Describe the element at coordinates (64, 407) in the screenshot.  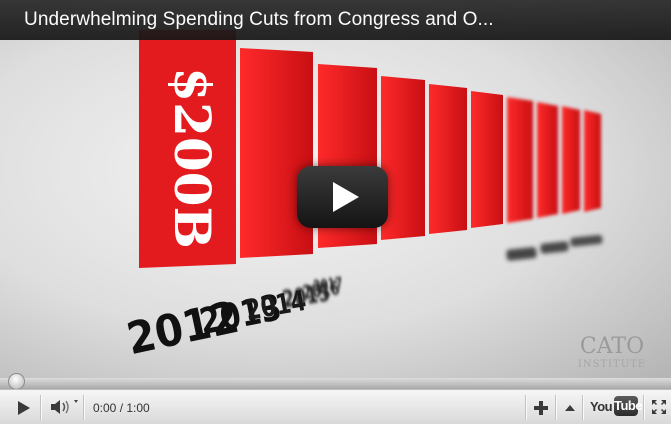
I see `volume-icon` at that location.